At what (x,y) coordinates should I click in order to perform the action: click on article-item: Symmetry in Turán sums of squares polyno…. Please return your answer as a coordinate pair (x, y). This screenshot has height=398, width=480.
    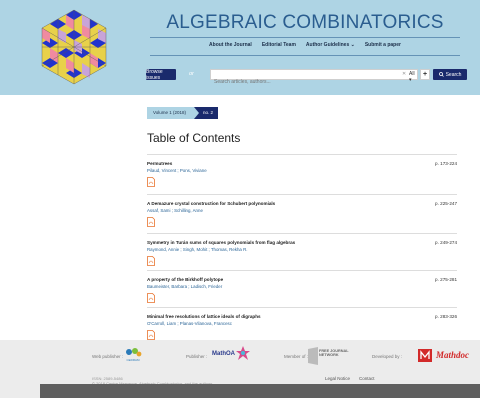
    Looking at the image, I should click on (302, 249).